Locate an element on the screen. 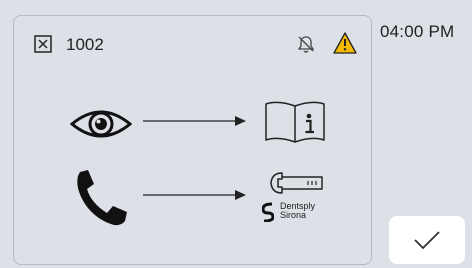 The width and height of the screenshot is (472, 268). brand-line-2: Sirona is located at coordinates (293, 215).